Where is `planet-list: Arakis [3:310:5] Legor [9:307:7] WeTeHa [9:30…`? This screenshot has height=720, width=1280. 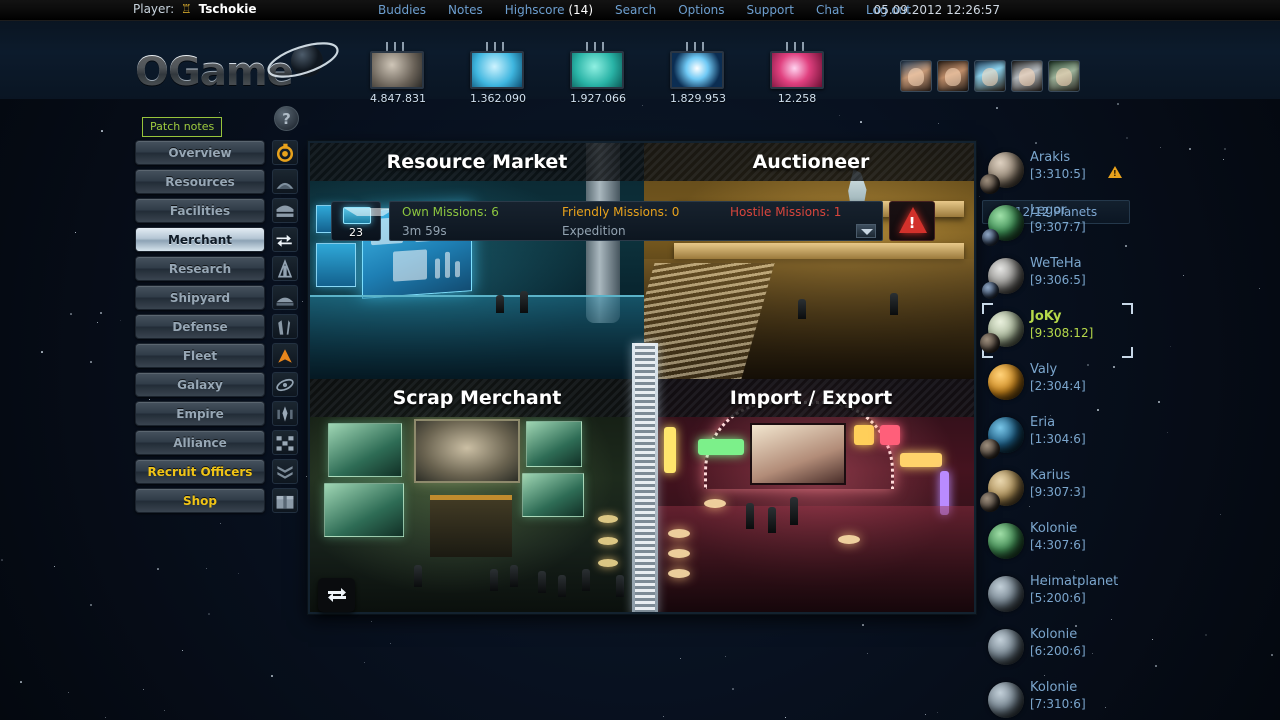
planet-list: Arakis [3:310:5] Legor [9:307:7] WeTeHa [9:30… is located at coordinates (1070, 433).